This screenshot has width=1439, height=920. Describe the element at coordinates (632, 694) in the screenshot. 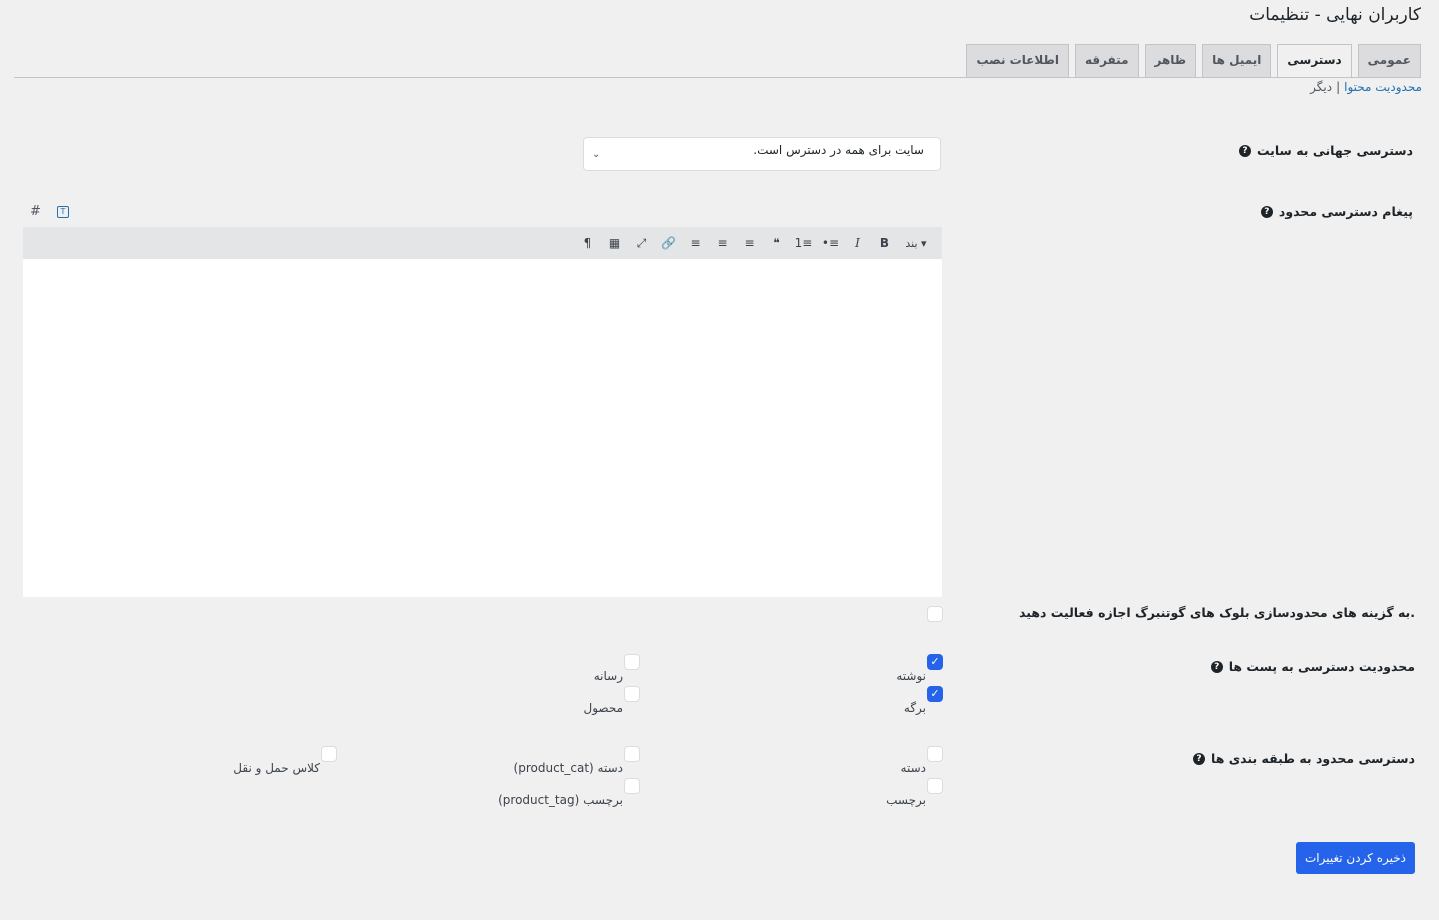

I see `post-type-product-checkbox` at that location.